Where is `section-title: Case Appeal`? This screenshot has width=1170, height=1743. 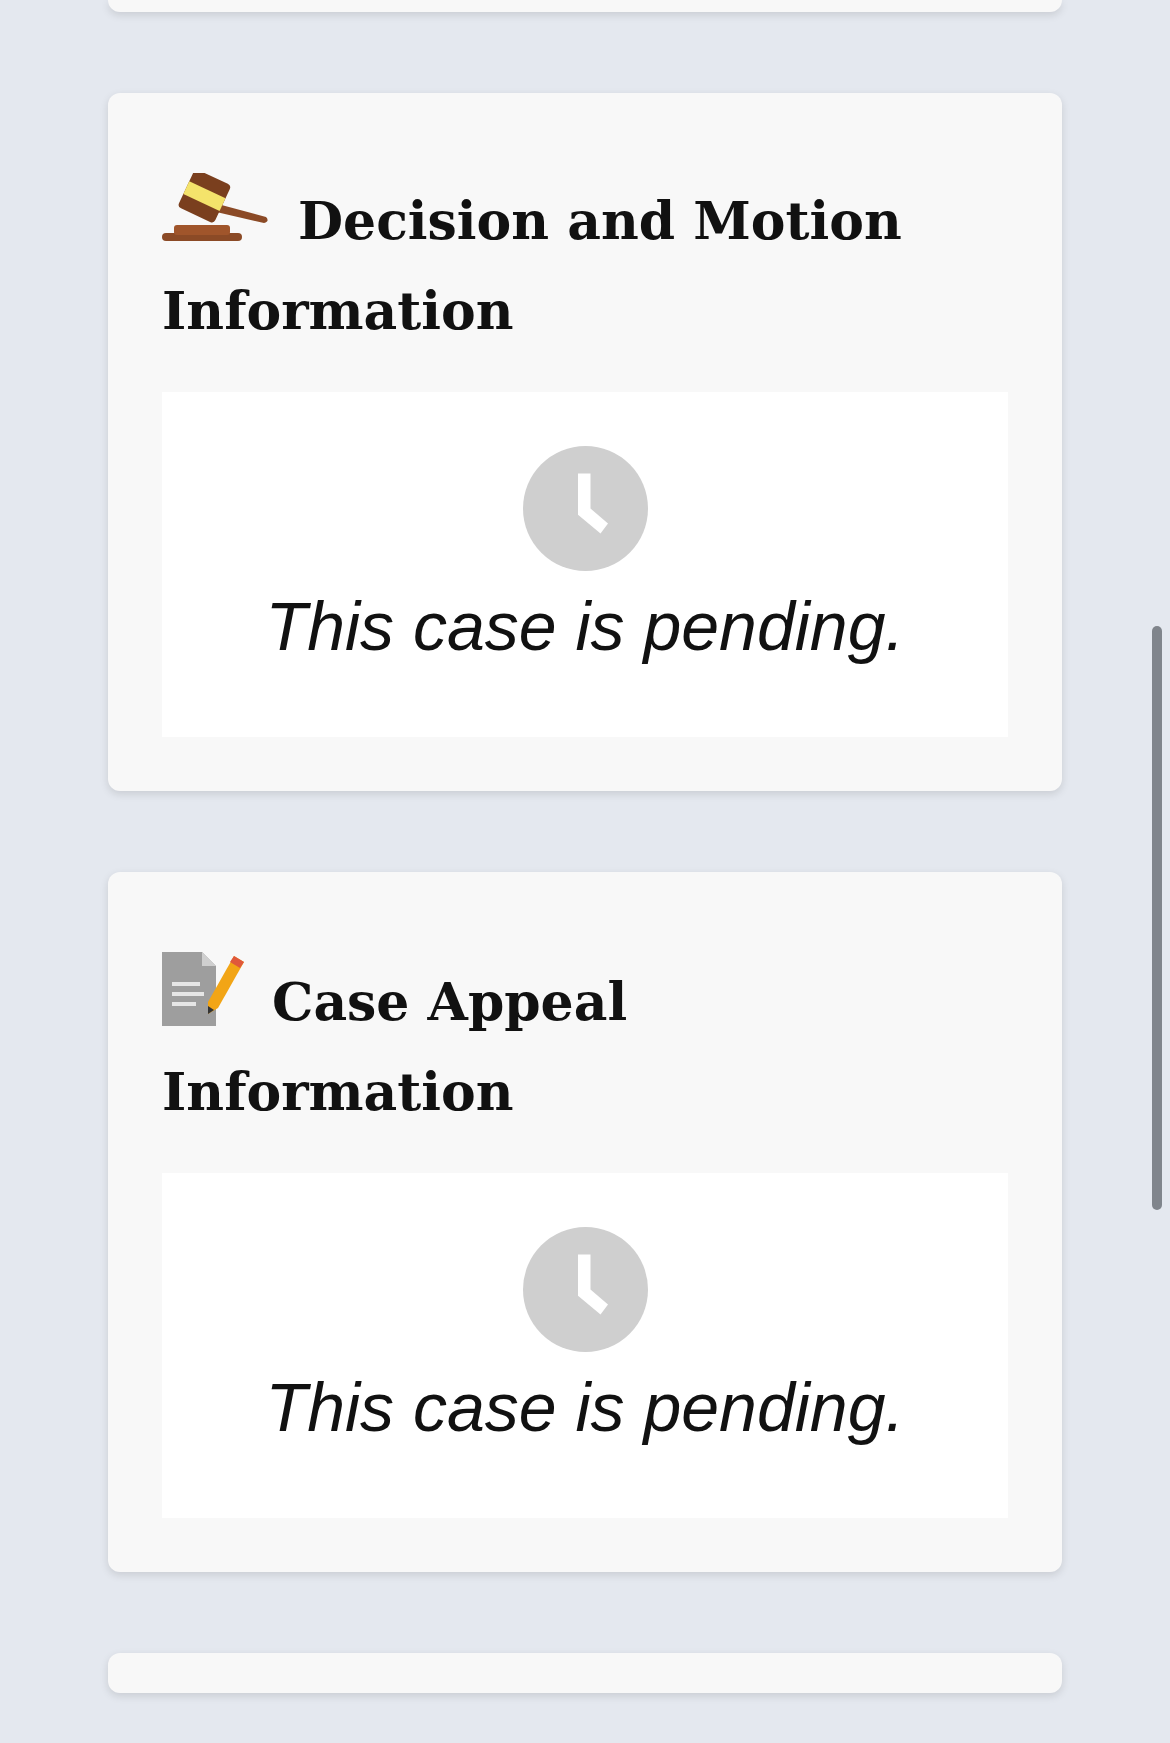 section-title: Case Appeal is located at coordinates (450, 1001).